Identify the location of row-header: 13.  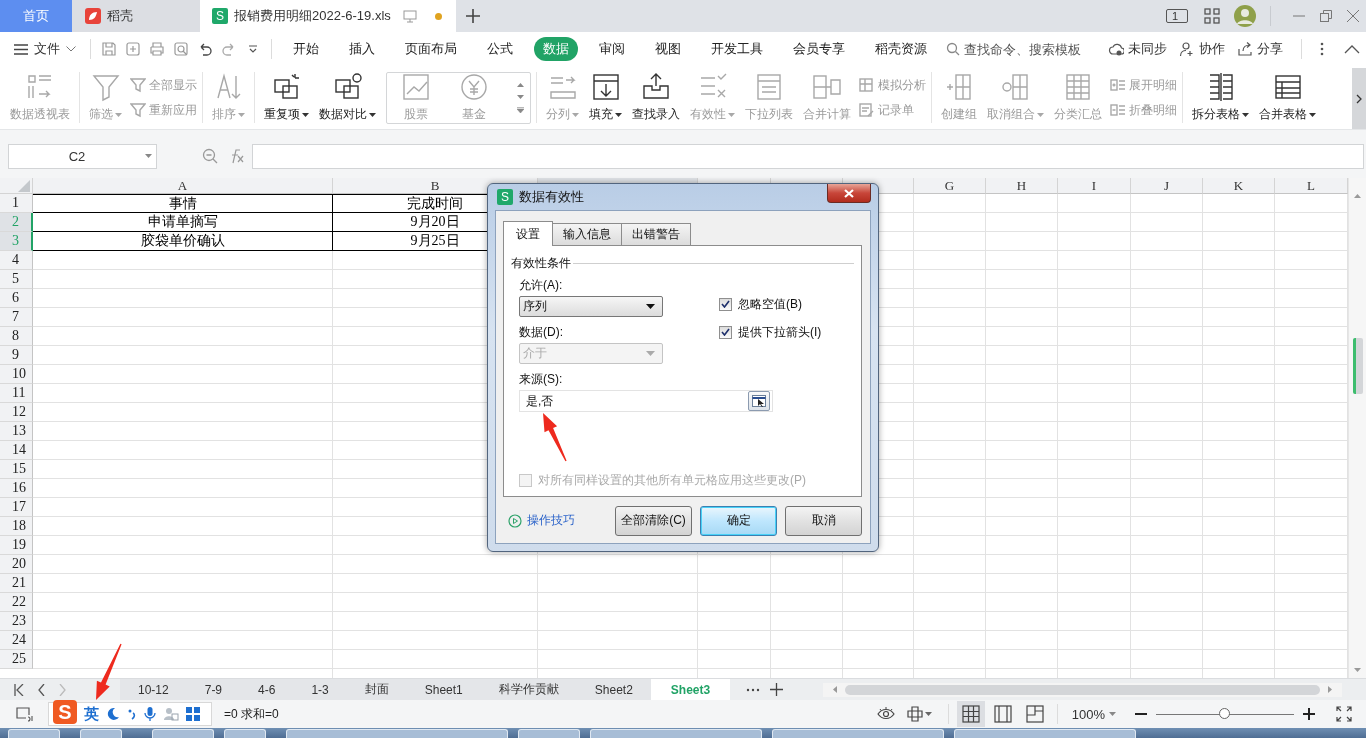
(16, 431).